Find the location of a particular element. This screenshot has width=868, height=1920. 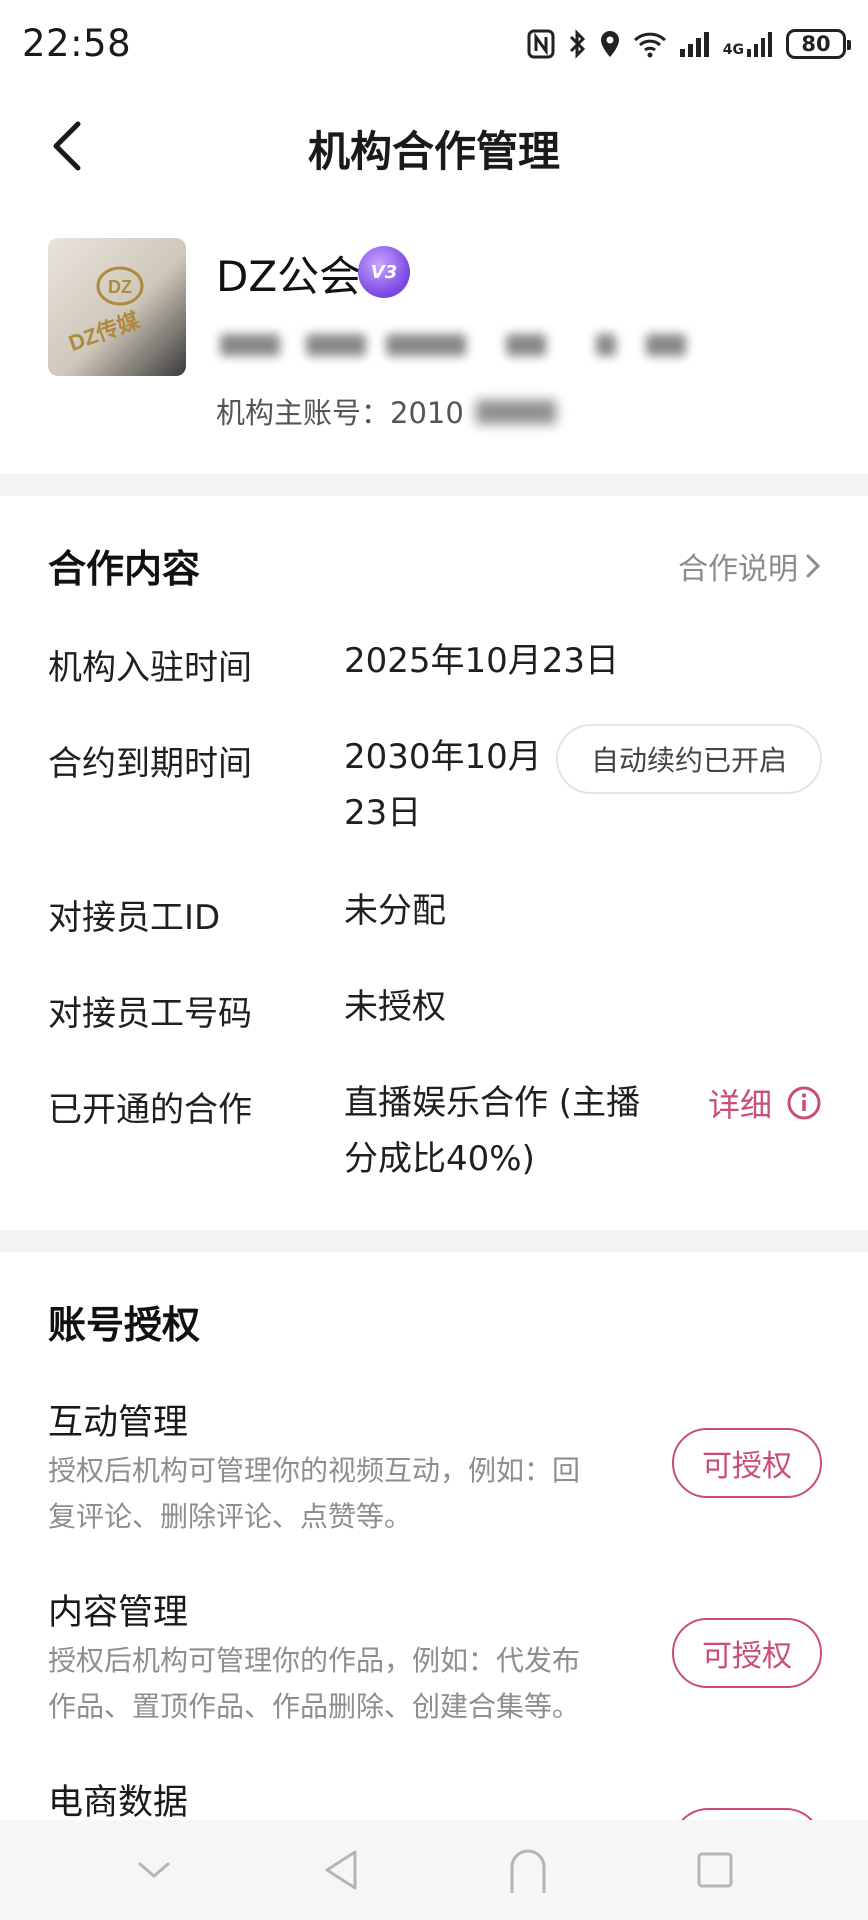

section-title: 账号授权 is located at coordinates (124, 1325).